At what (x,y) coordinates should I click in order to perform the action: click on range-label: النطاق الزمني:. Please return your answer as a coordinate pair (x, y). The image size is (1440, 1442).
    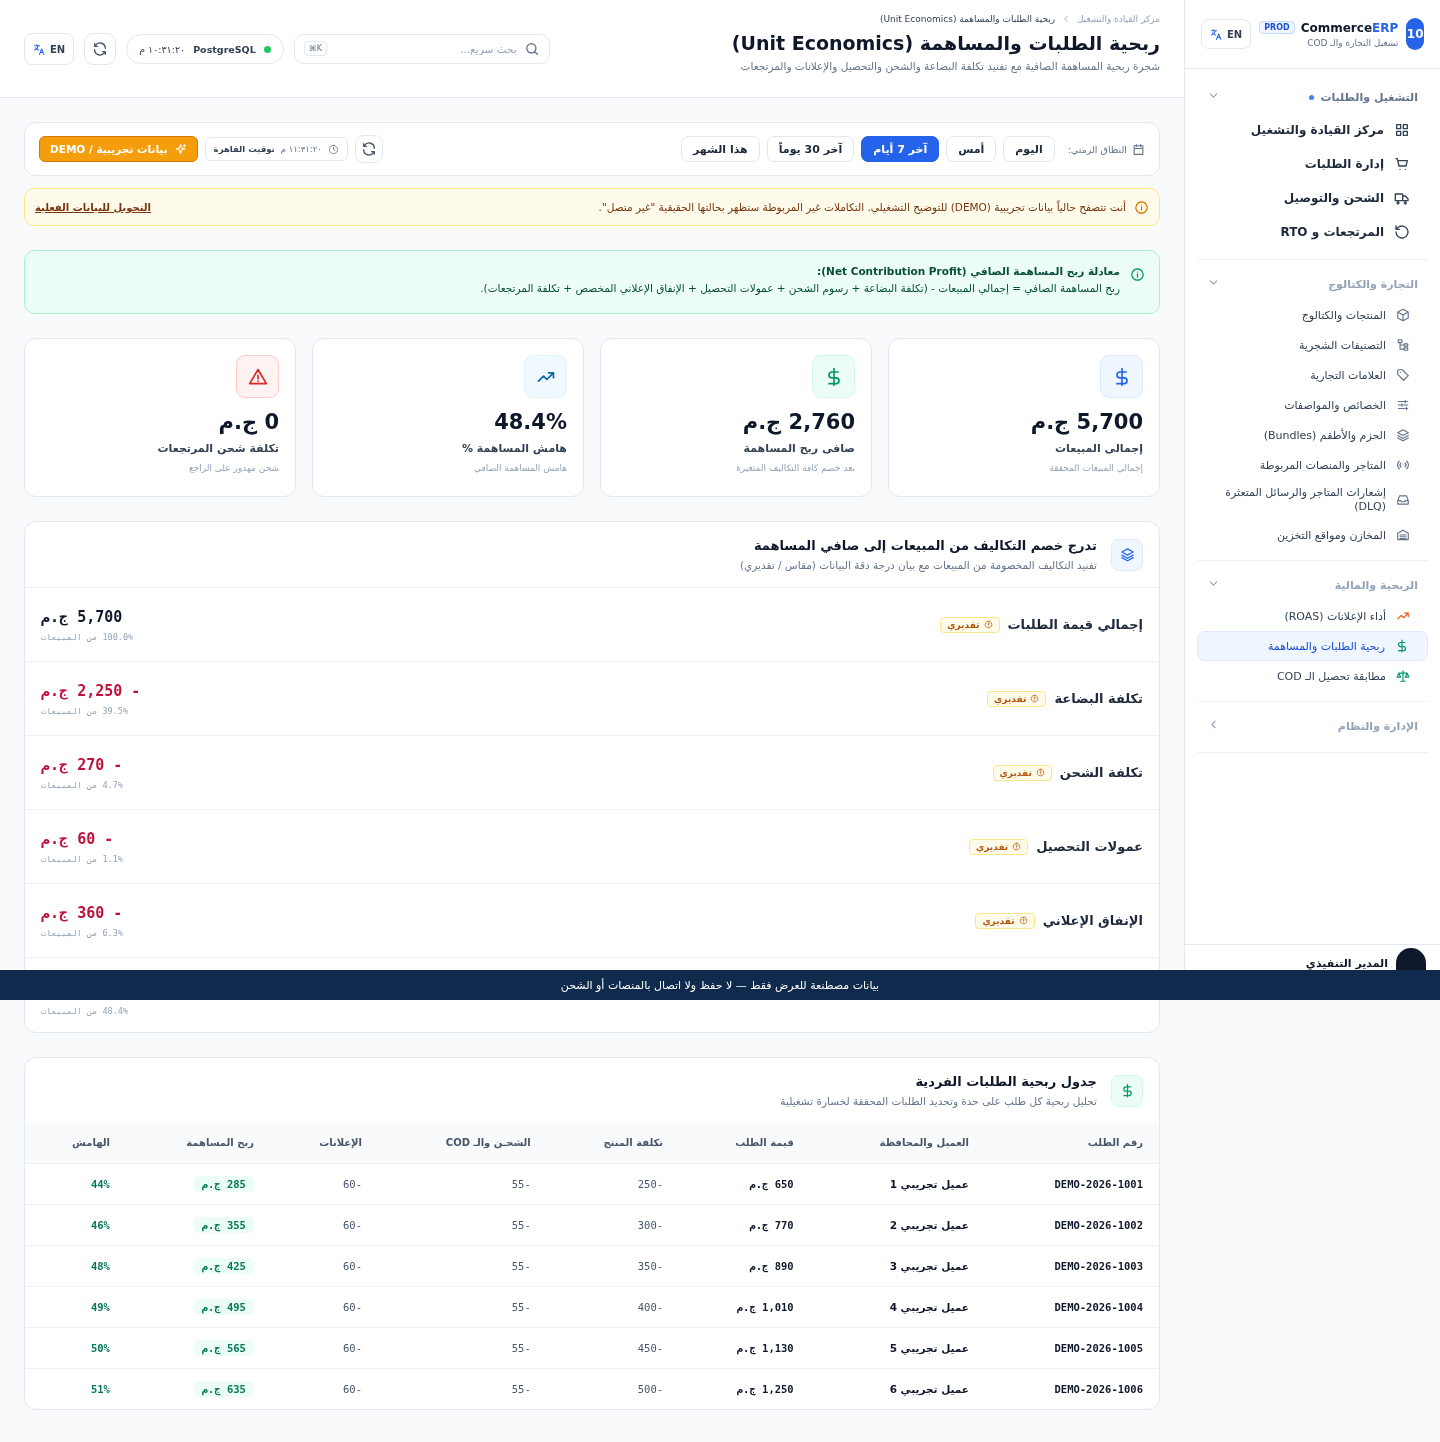
    Looking at the image, I should click on (1097, 149).